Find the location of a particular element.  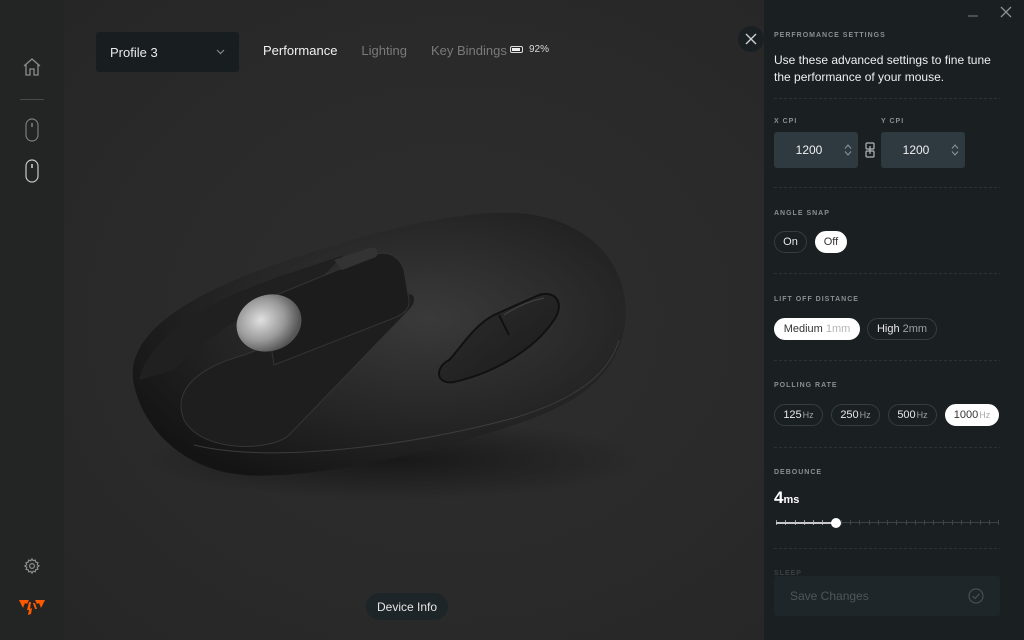

lift-off-medium-label: Medium is located at coordinates (803, 329).